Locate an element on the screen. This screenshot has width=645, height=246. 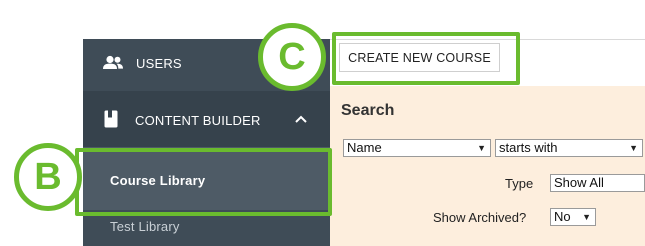
type-select: Show All is located at coordinates (597, 183).